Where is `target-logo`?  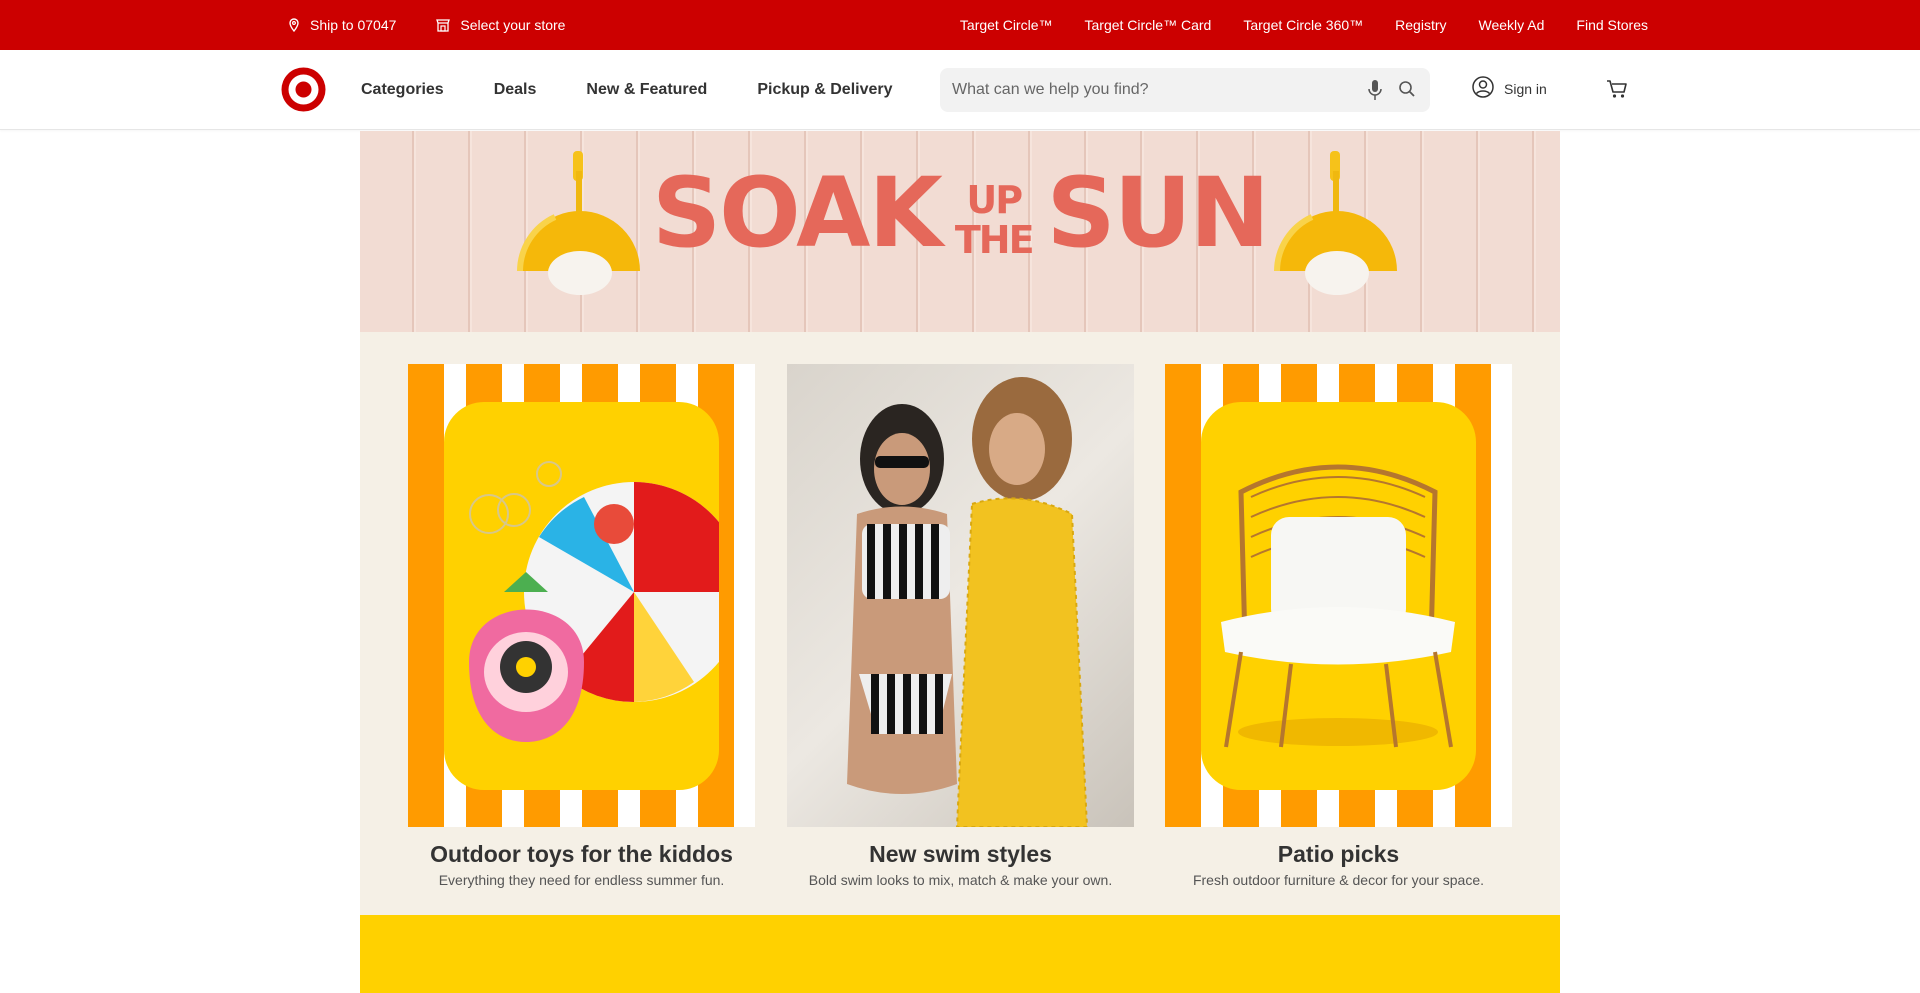 target-logo is located at coordinates (303, 89).